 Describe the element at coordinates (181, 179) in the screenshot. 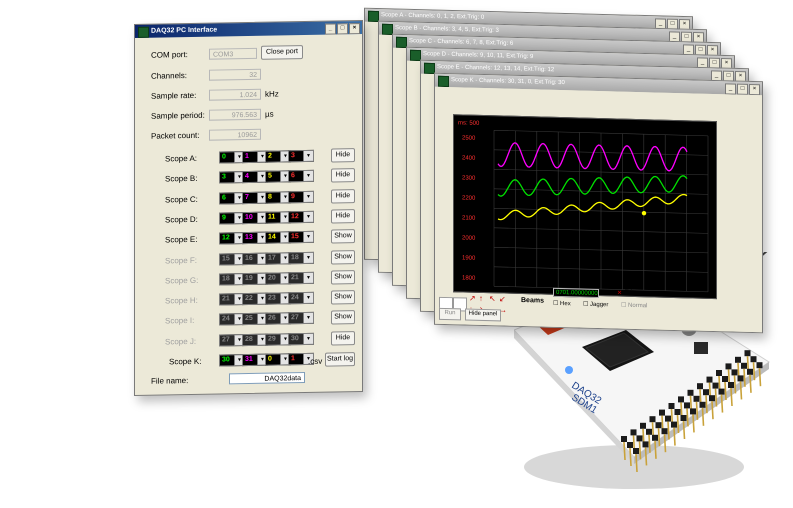

I see `scope-row-label: Scope B:` at that location.